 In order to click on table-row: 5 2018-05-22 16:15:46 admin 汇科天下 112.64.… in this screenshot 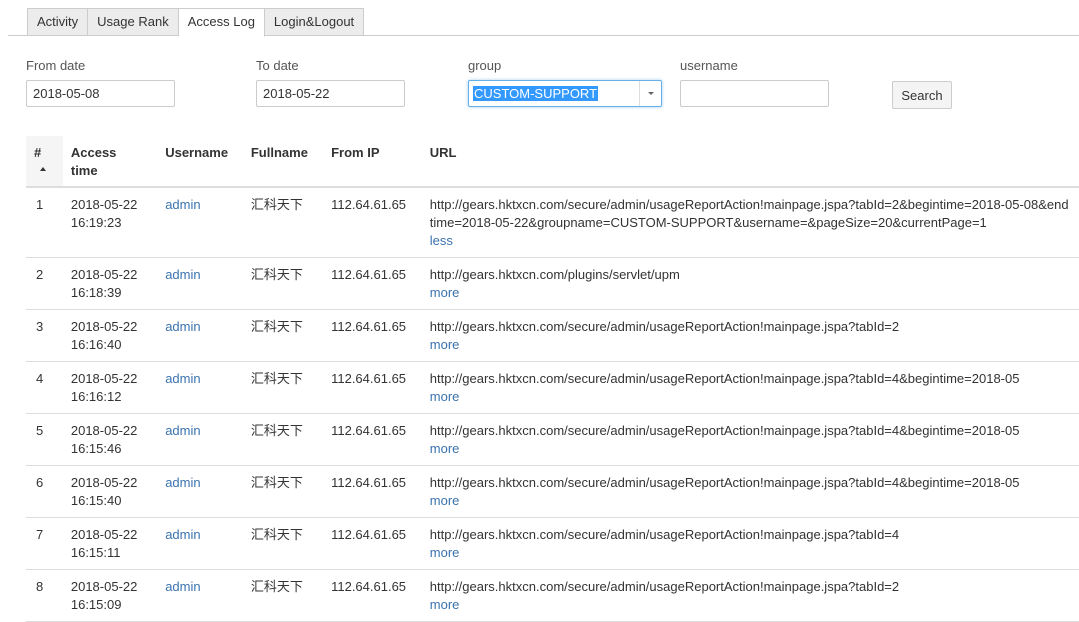, I will do `click(552, 439)`.